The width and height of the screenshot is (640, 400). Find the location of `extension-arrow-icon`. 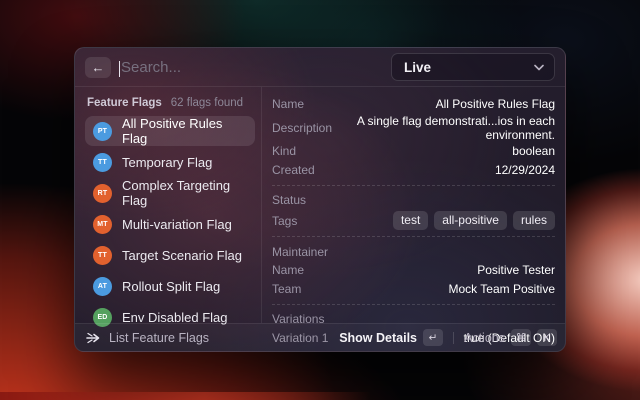

extension-arrow-icon is located at coordinates (93, 337).